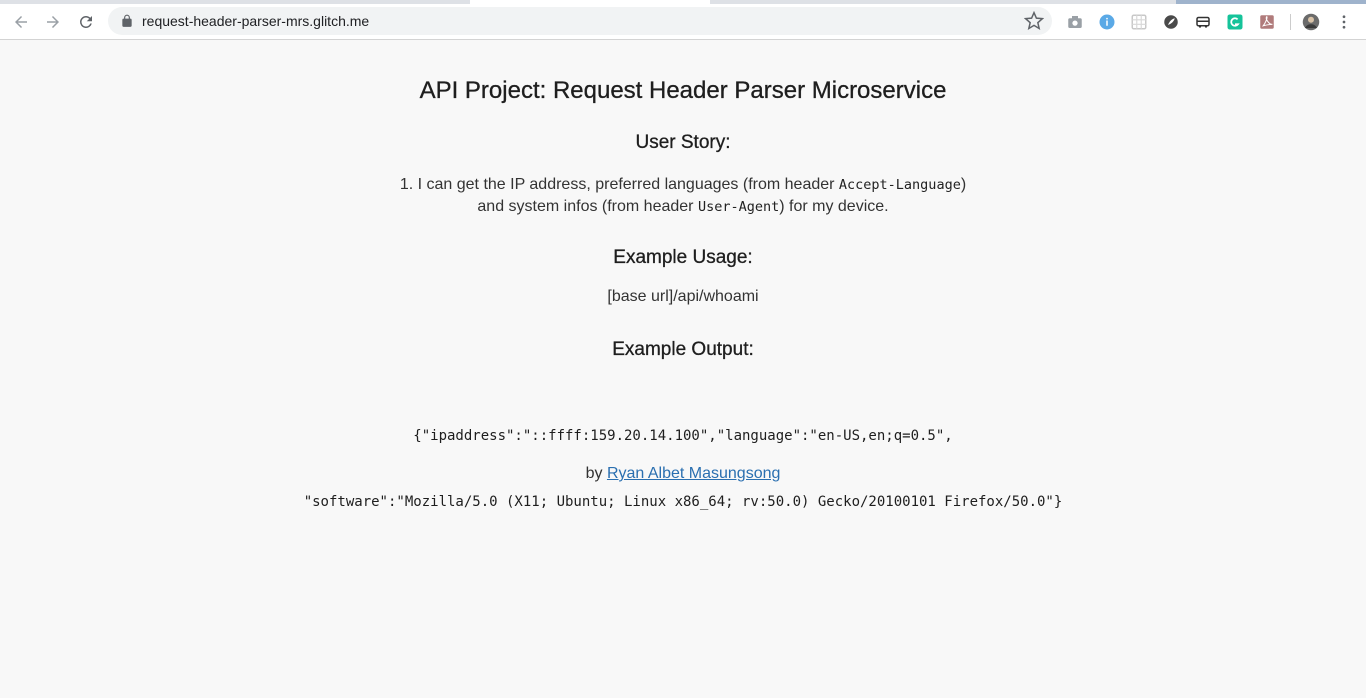 Image resolution: width=1366 pixels, height=698 pixels. Describe the element at coordinates (738, 207) in the screenshot. I see `user-agent-code: User-Agent` at that location.